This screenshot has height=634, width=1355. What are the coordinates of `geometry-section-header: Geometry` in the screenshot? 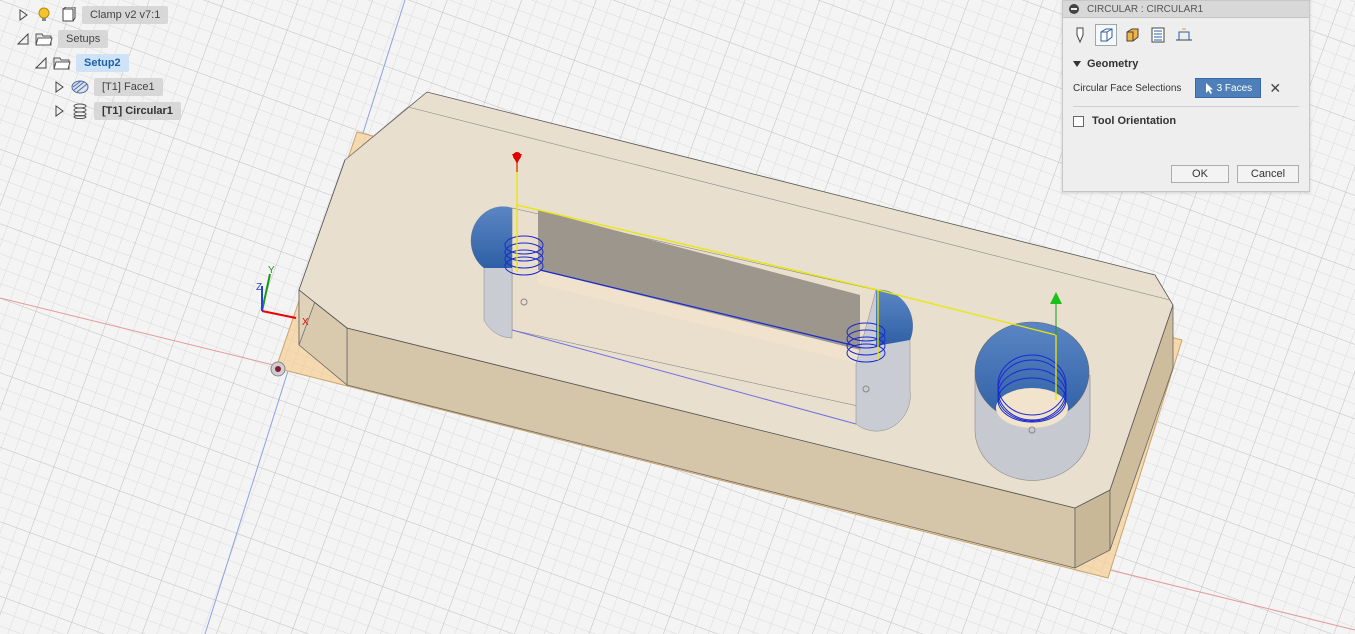 It's located at (1191, 64).